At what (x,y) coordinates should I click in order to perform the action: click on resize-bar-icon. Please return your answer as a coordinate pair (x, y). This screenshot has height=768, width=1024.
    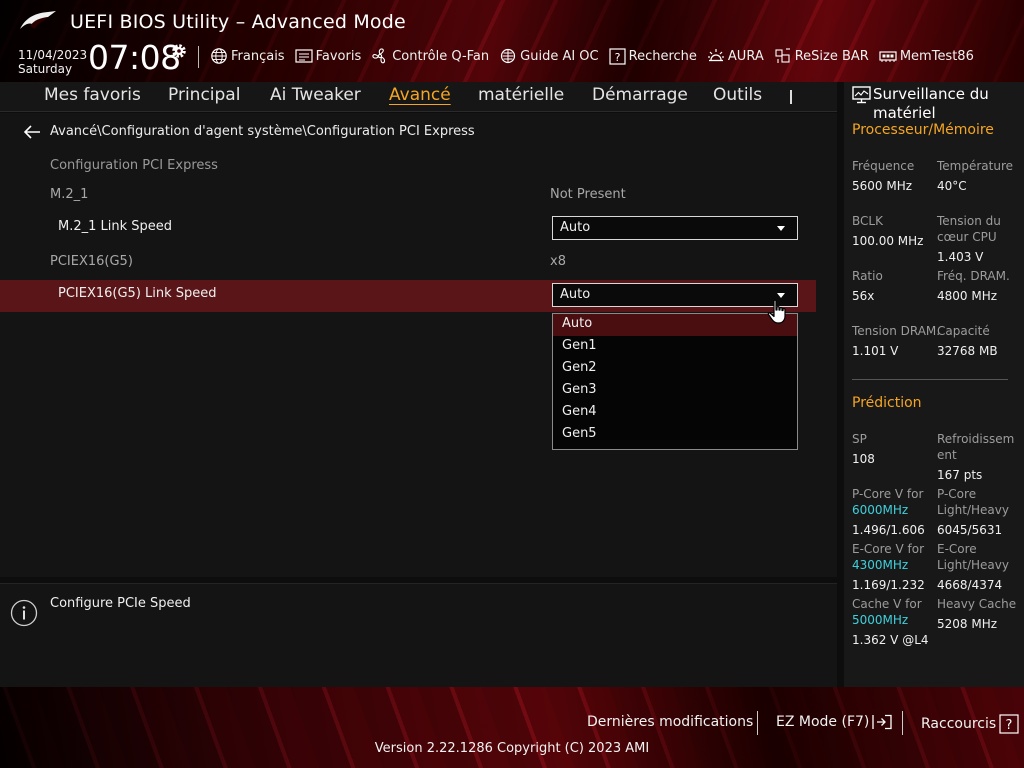
    Looking at the image, I should click on (782, 55).